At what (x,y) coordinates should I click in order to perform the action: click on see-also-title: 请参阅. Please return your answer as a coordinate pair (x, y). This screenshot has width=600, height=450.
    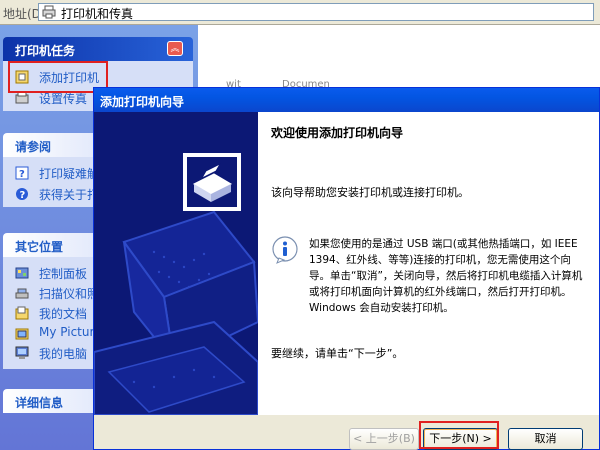
    Looking at the image, I should click on (33, 147).